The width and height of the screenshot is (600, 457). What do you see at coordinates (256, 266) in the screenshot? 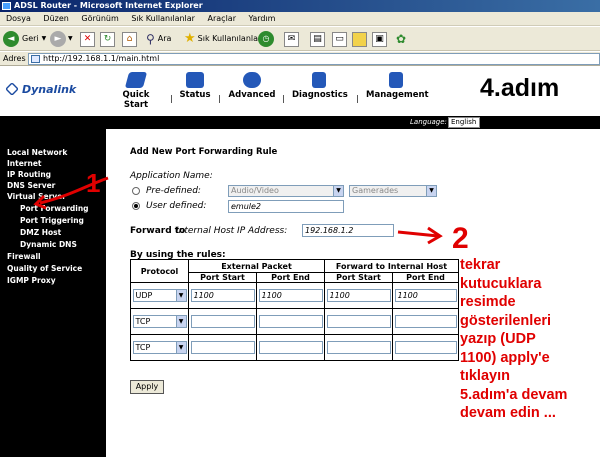
I see `col-external-packet: External Packet` at bounding box center [256, 266].